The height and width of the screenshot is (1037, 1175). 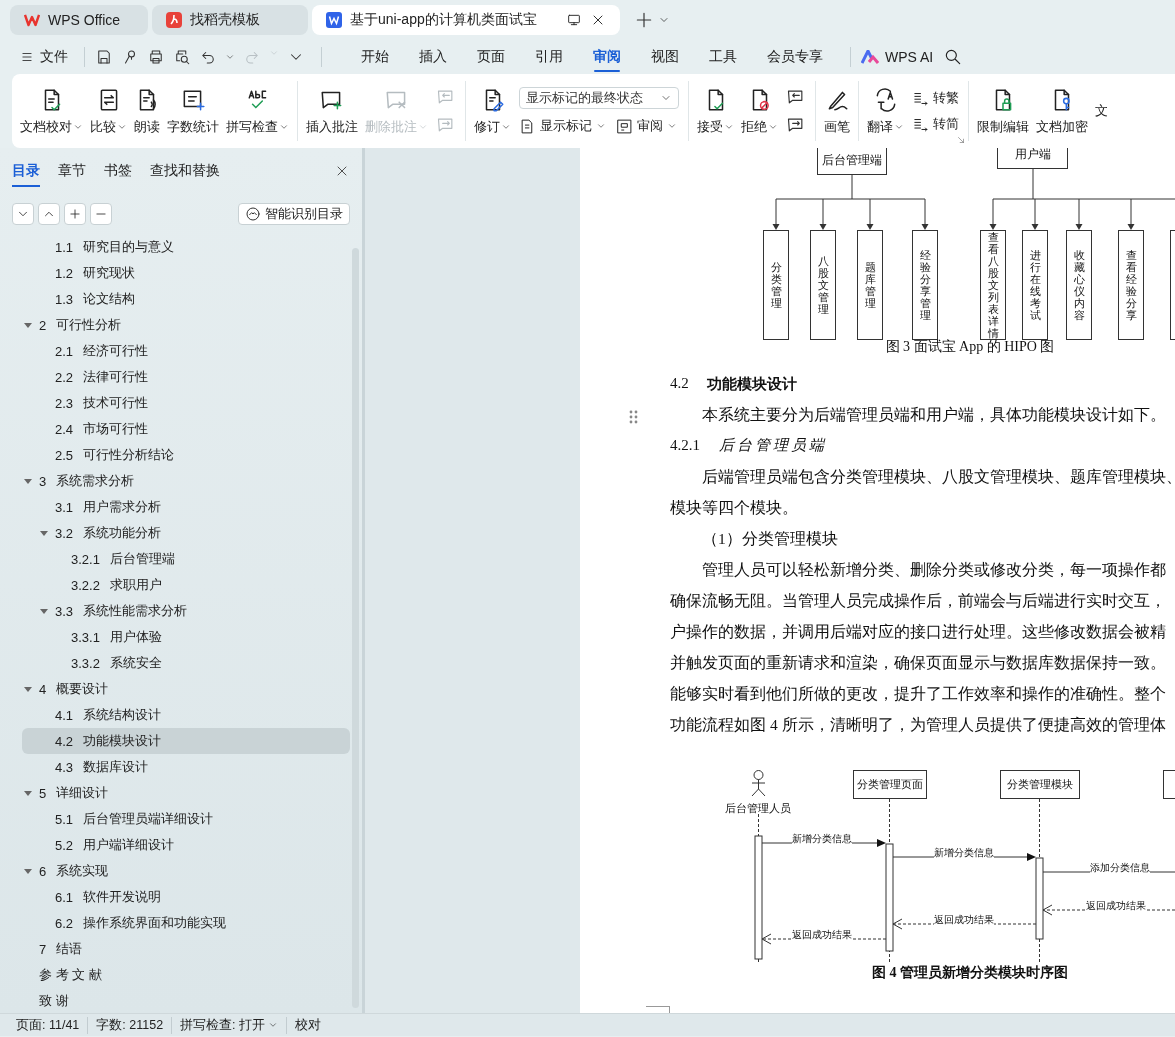 What do you see at coordinates (257, 111) in the screenshot?
I see `ribbon-button: 拼写检查` at bounding box center [257, 111].